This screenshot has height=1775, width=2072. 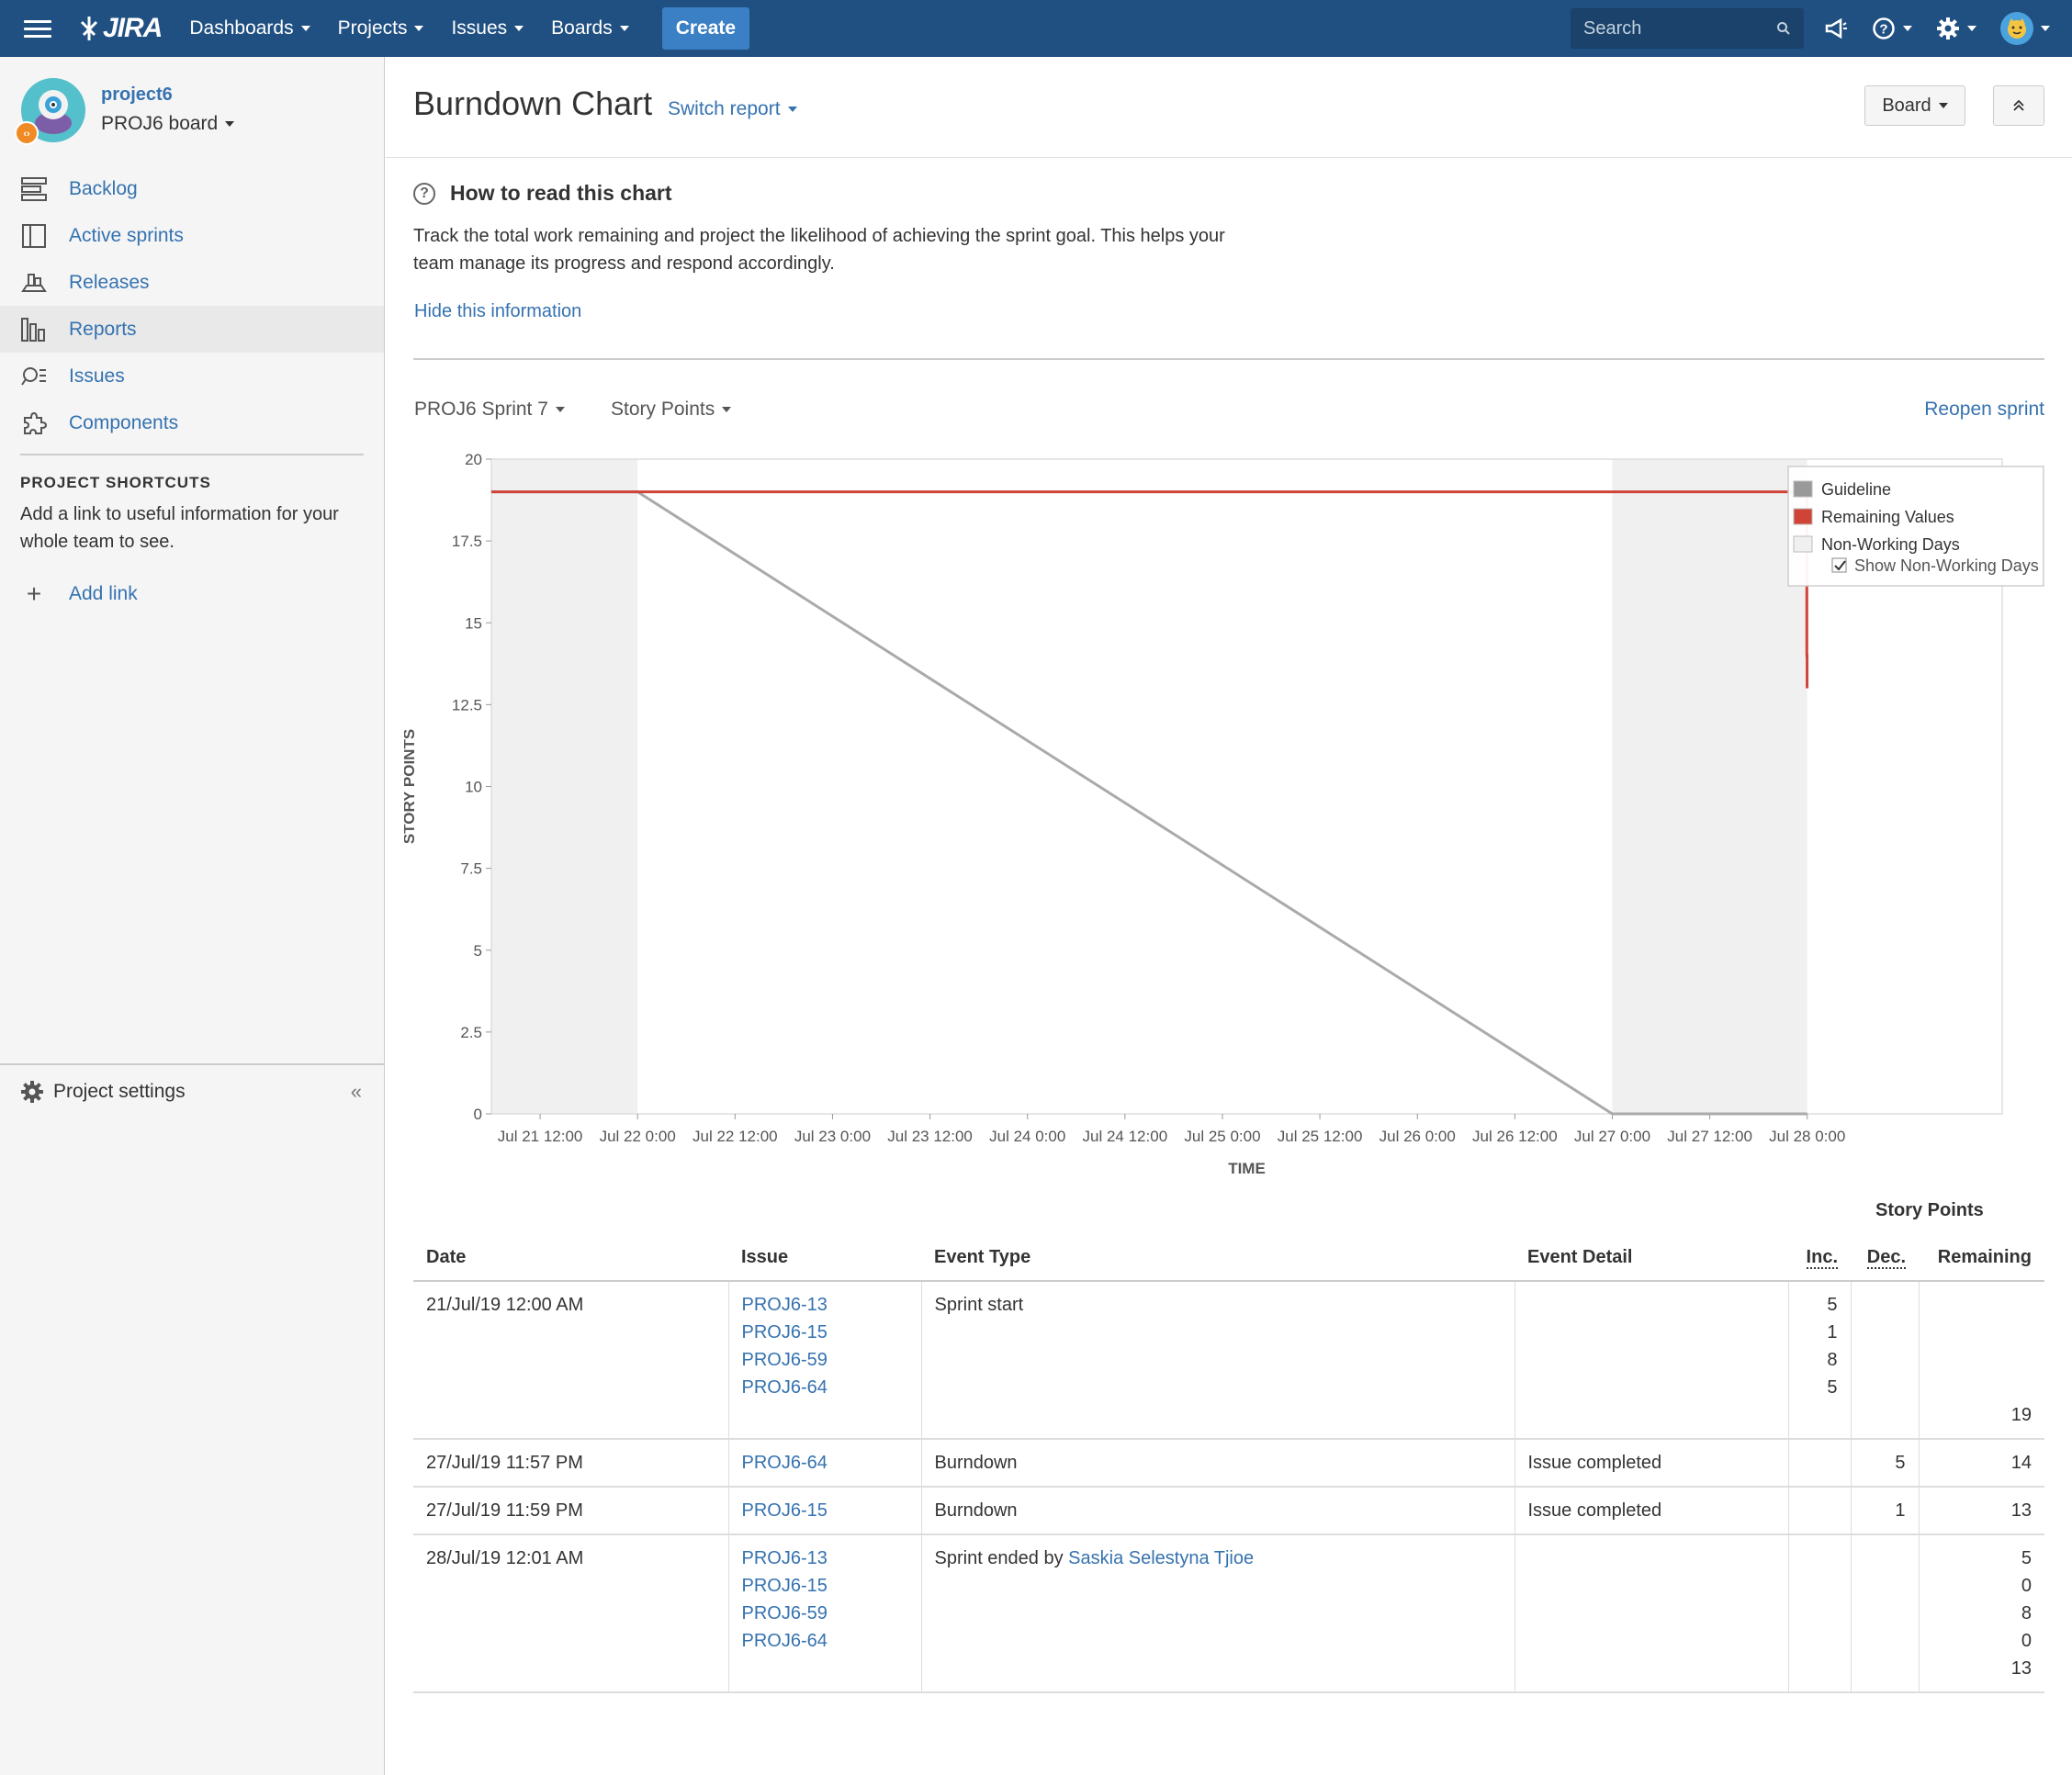 I want to click on menu-icon, so click(x=37, y=29).